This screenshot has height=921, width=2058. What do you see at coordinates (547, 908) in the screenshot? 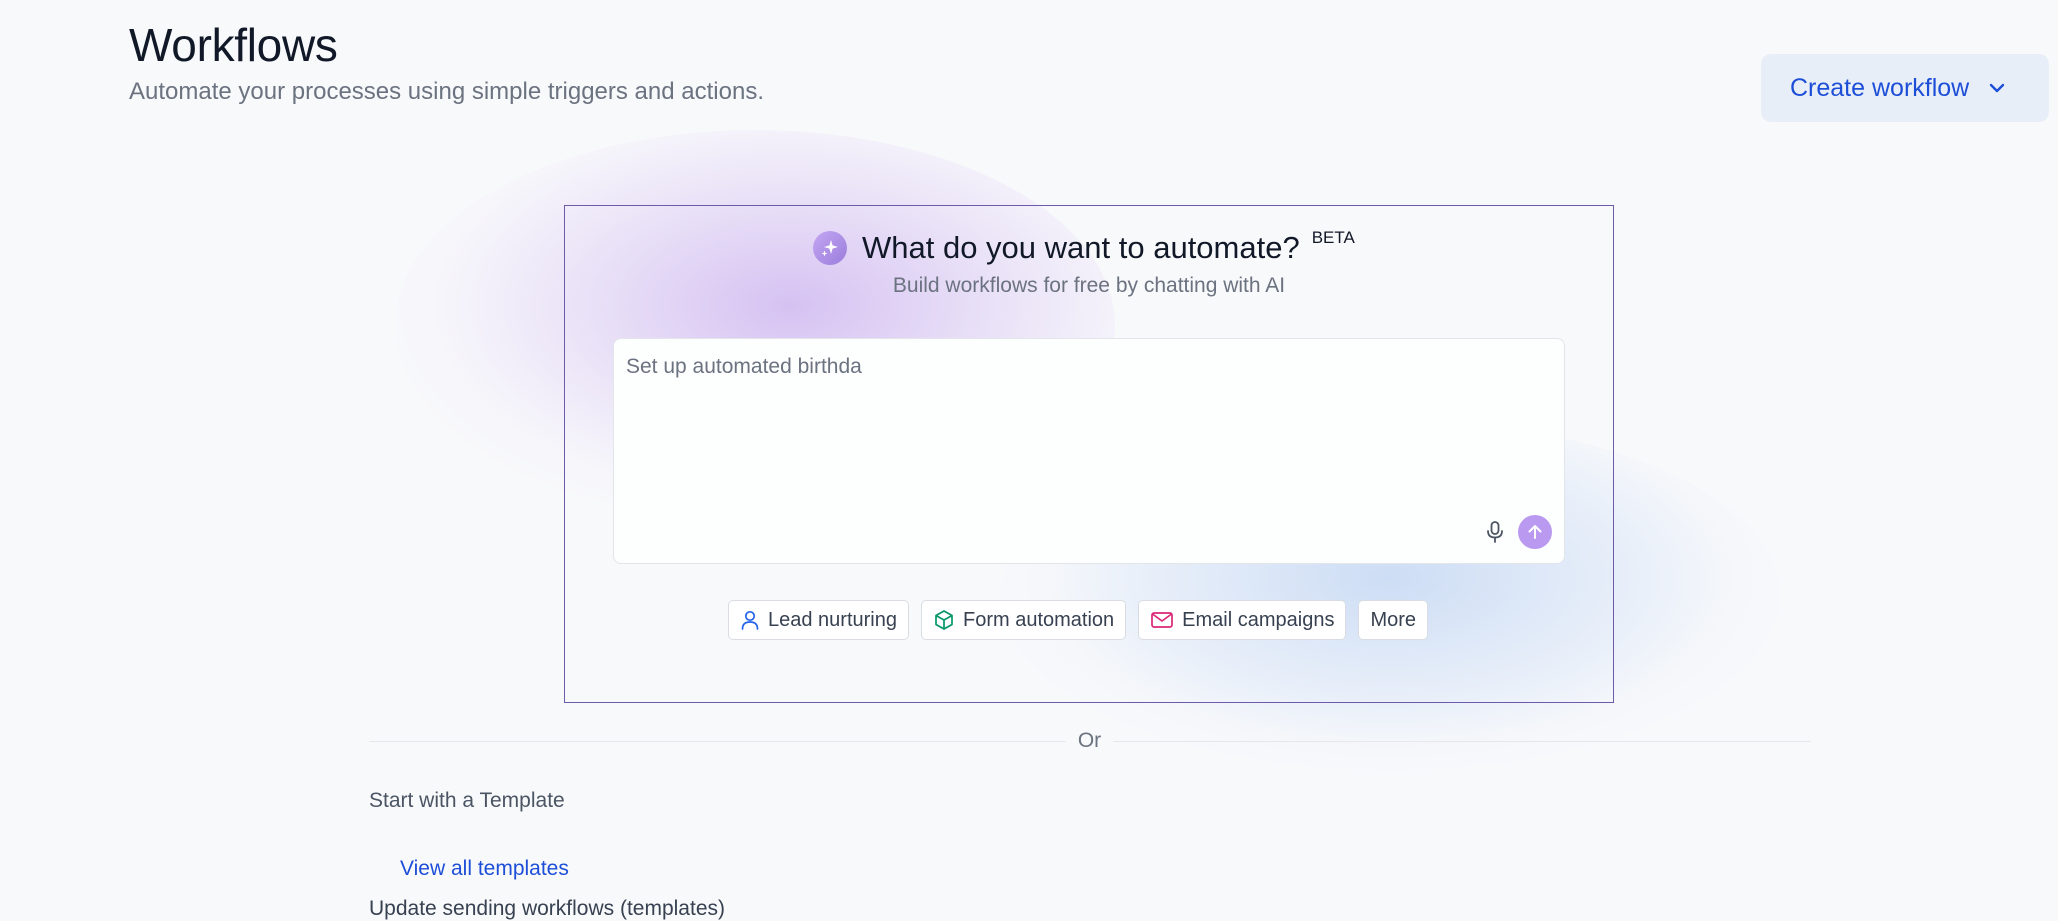
I see `template-section-partial: Update sending workflows (templates)` at bounding box center [547, 908].